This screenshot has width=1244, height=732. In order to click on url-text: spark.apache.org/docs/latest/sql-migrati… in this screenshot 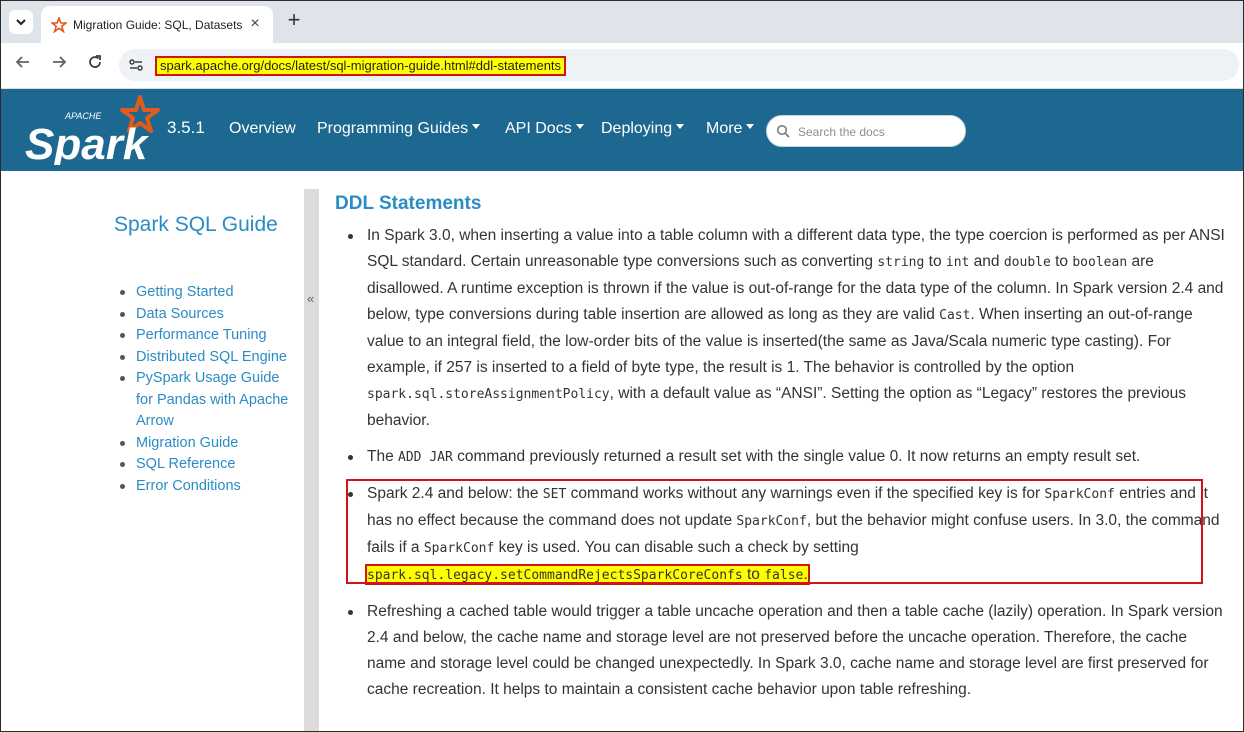, I will do `click(361, 66)`.